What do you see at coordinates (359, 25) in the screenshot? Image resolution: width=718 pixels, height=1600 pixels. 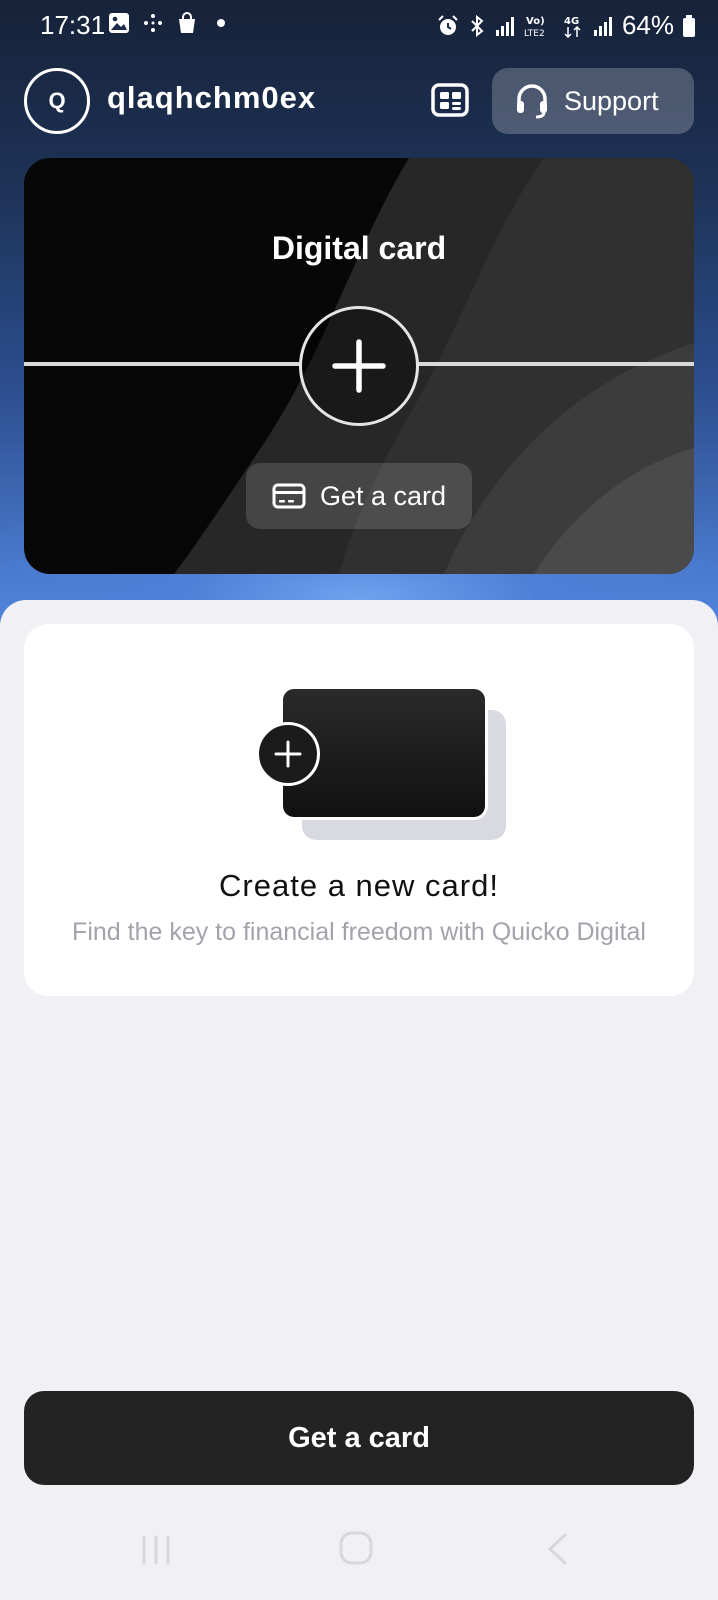 I see `status-bar: 17:31 Vo) LTE2 4G 64%` at bounding box center [359, 25].